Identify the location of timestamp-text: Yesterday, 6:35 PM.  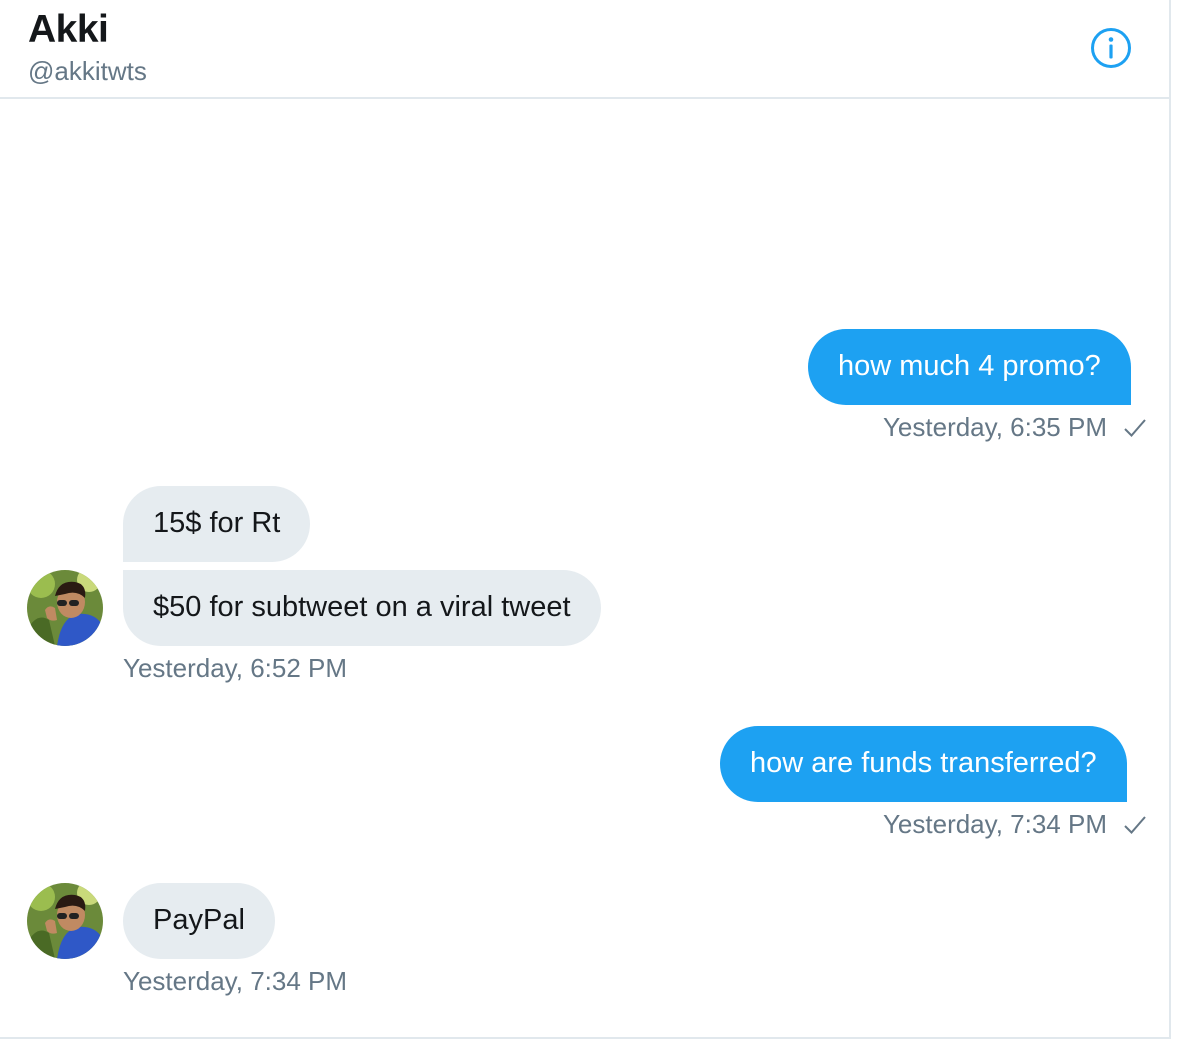
(994, 427).